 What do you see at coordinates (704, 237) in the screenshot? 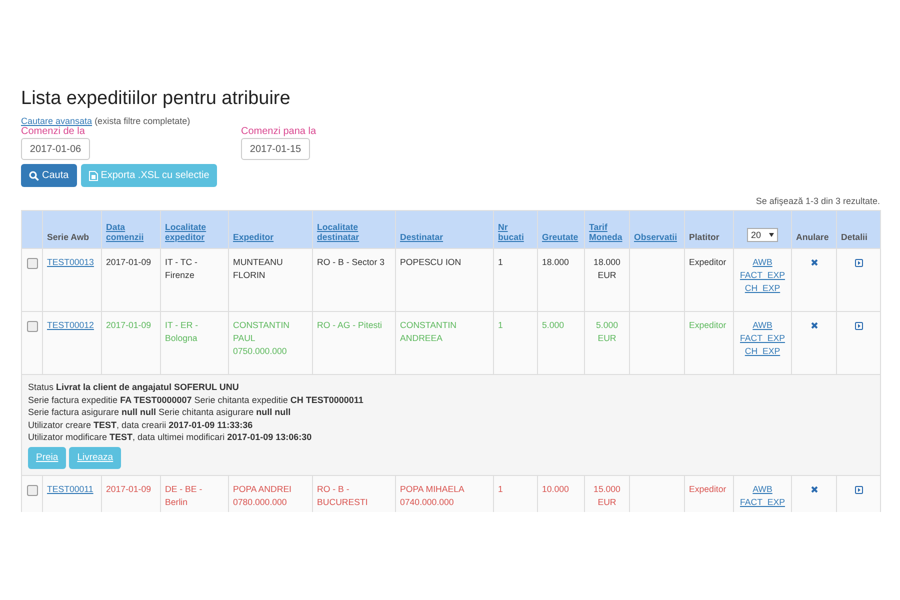
I see `column-header: Platitor` at bounding box center [704, 237].